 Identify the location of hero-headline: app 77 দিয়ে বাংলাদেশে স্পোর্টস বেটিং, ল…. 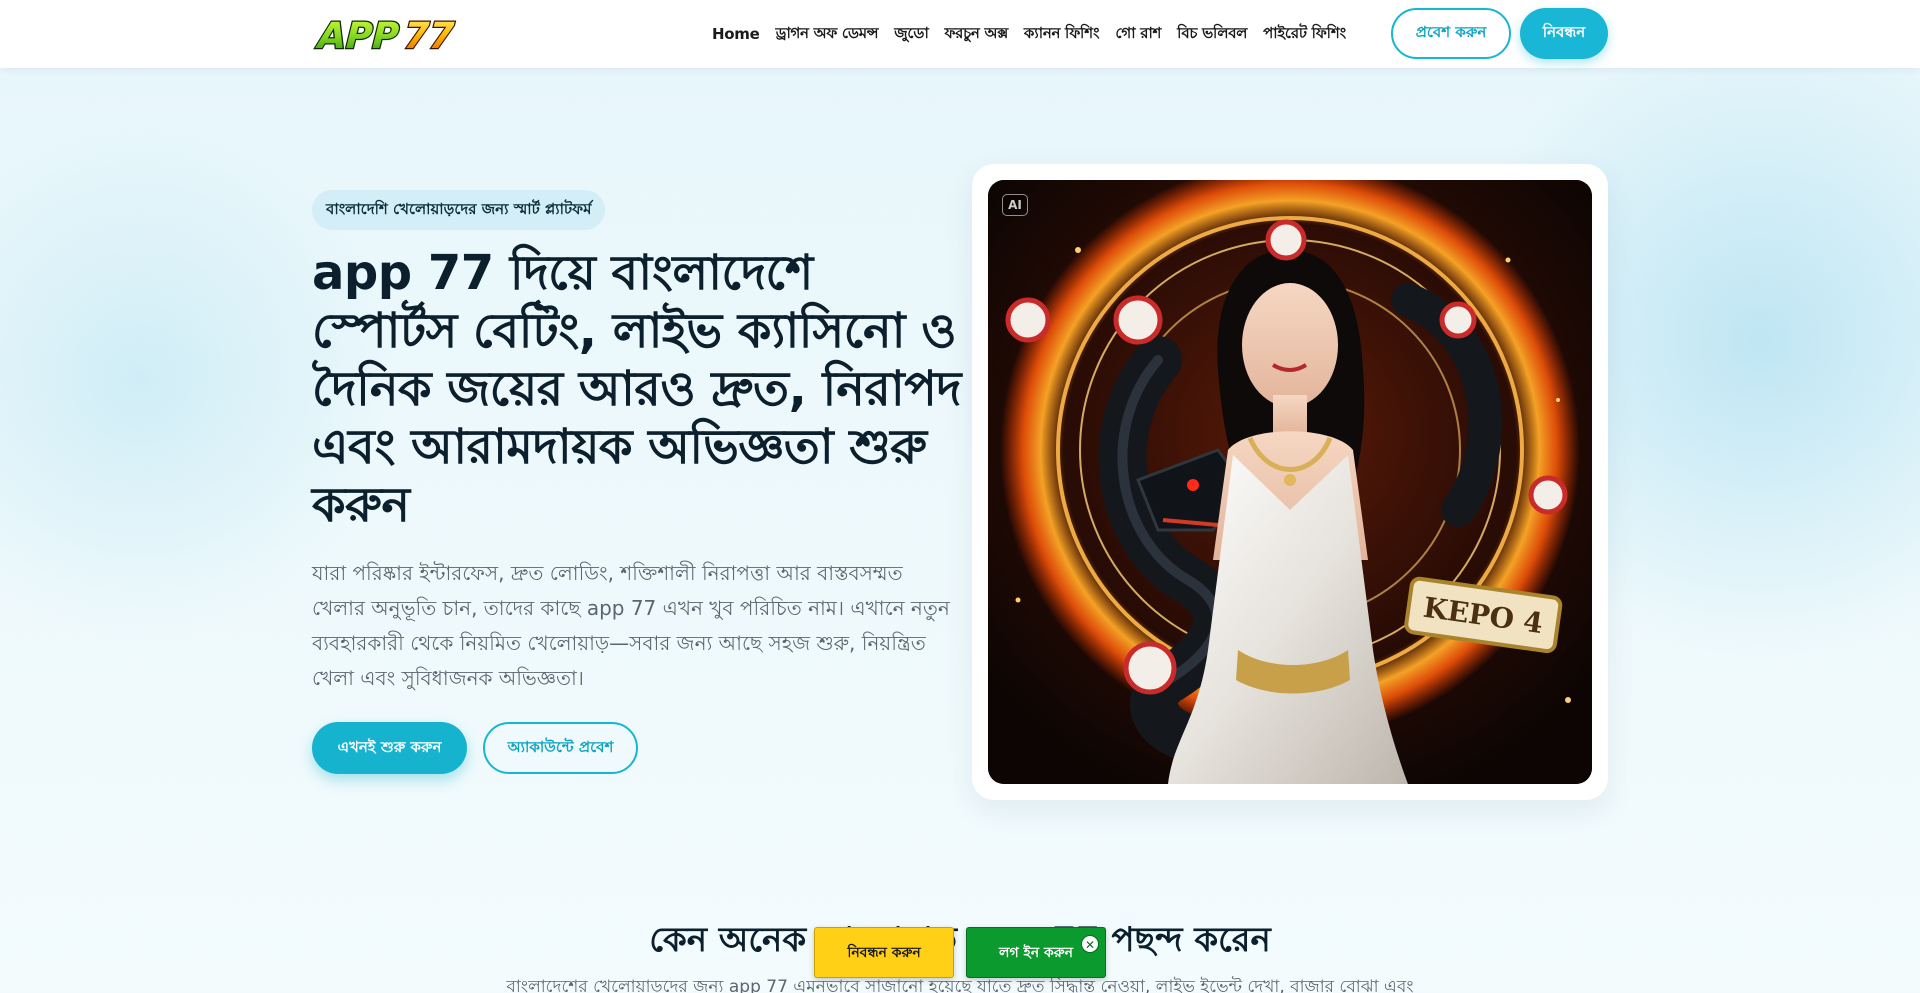
(637, 389).